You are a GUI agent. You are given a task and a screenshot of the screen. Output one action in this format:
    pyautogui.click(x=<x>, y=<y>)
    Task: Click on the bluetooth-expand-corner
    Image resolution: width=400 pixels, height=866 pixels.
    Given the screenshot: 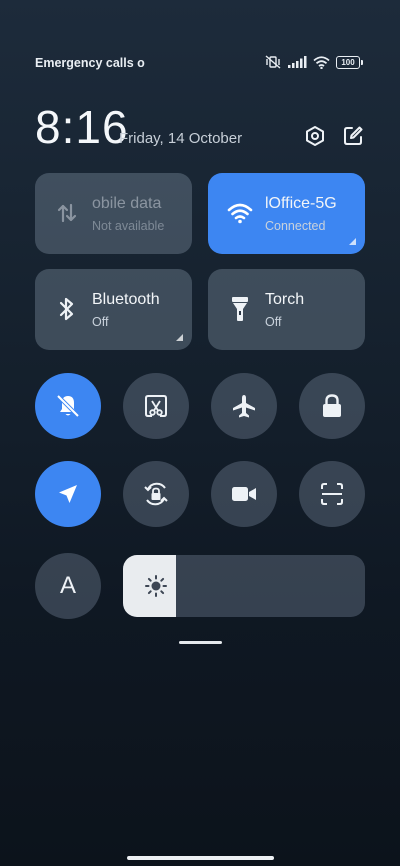 What is the action you would take?
    pyautogui.click(x=179, y=337)
    